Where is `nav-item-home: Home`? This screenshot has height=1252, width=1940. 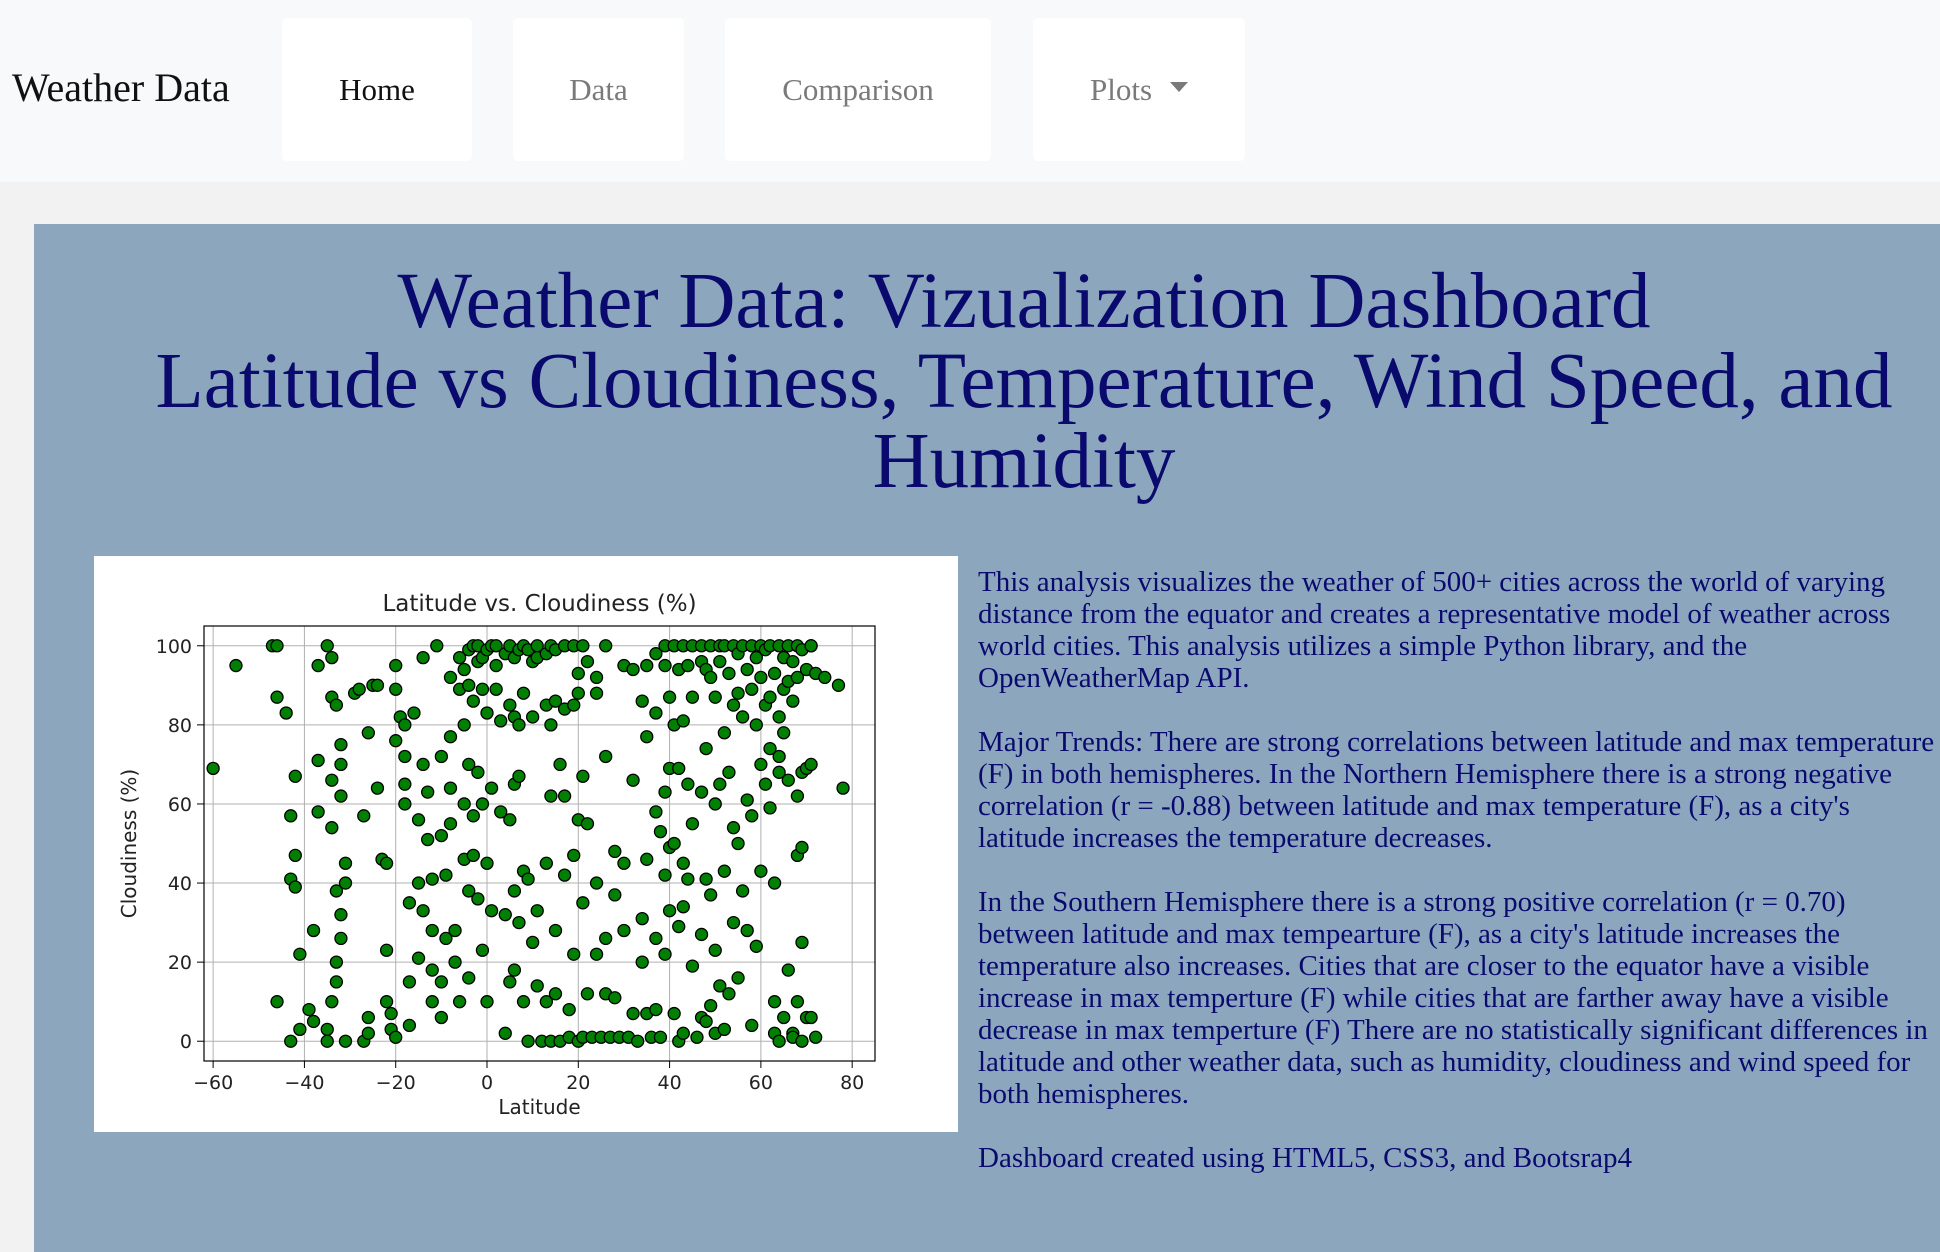 nav-item-home: Home is located at coordinates (377, 89).